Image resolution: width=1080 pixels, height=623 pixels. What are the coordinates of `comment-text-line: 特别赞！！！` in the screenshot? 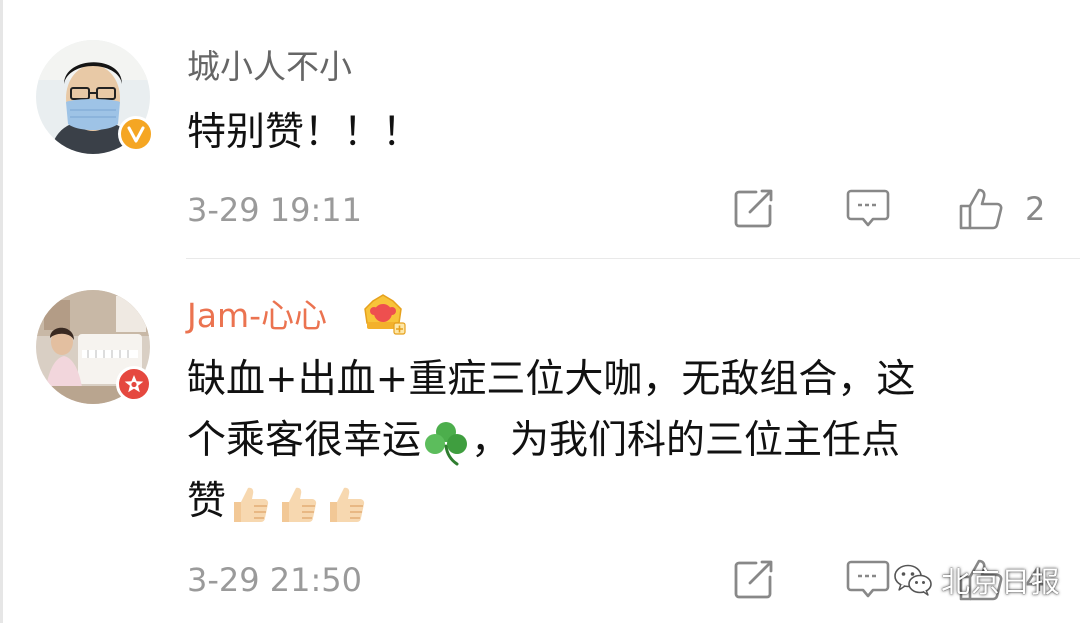 It's located at (304, 132).